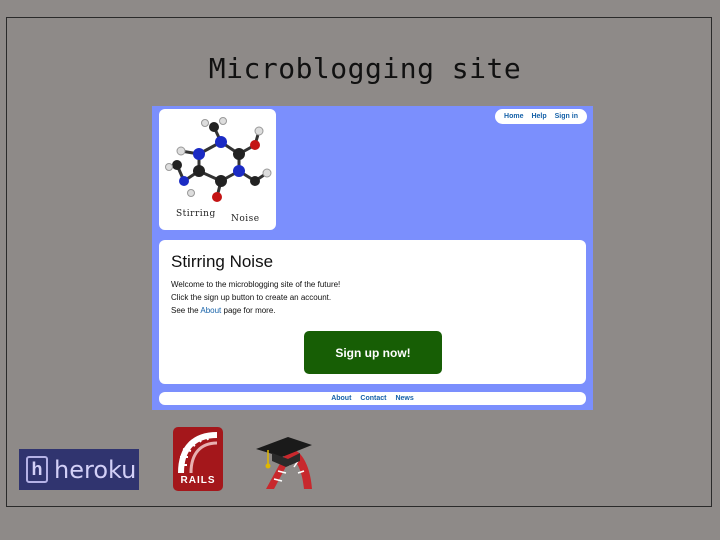 This screenshot has width=720, height=540. I want to click on nav-home-link: Home, so click(513, 116).